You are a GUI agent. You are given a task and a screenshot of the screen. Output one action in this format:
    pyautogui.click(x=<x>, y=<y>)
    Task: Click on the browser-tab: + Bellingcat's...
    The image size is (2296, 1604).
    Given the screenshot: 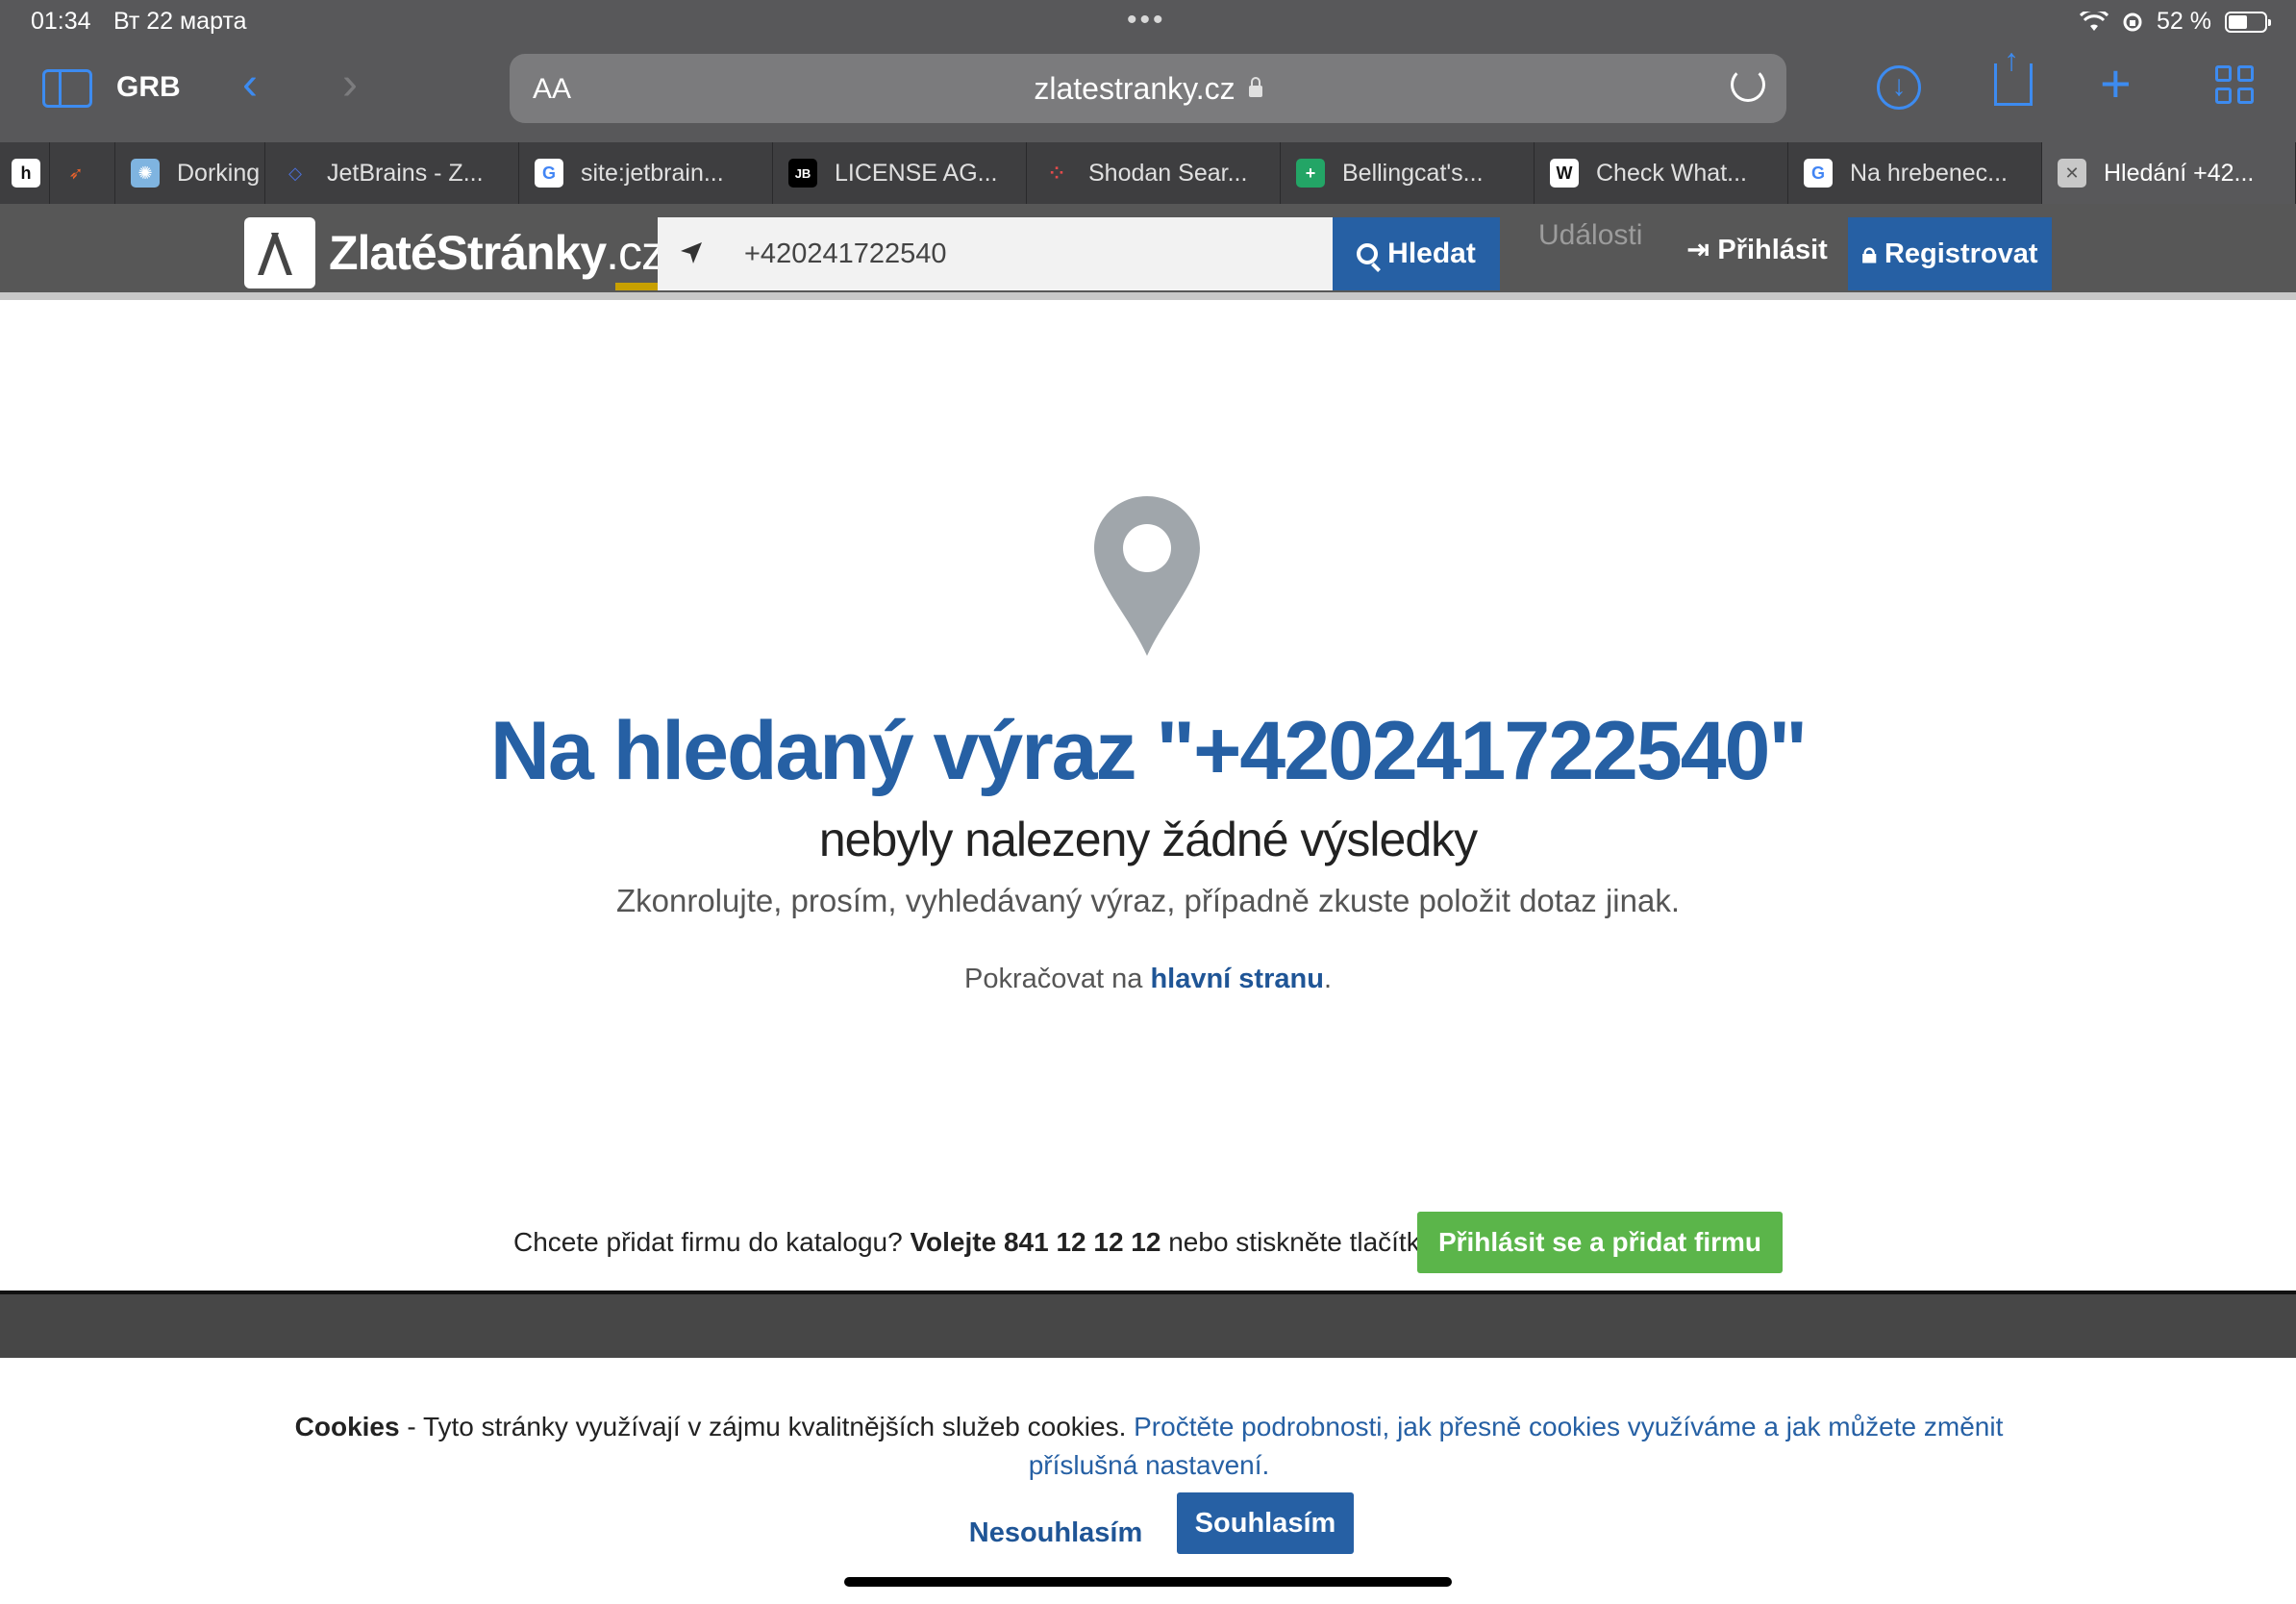 What is the action you would take?
    pyautogui.click(x=1408, y=173)
    